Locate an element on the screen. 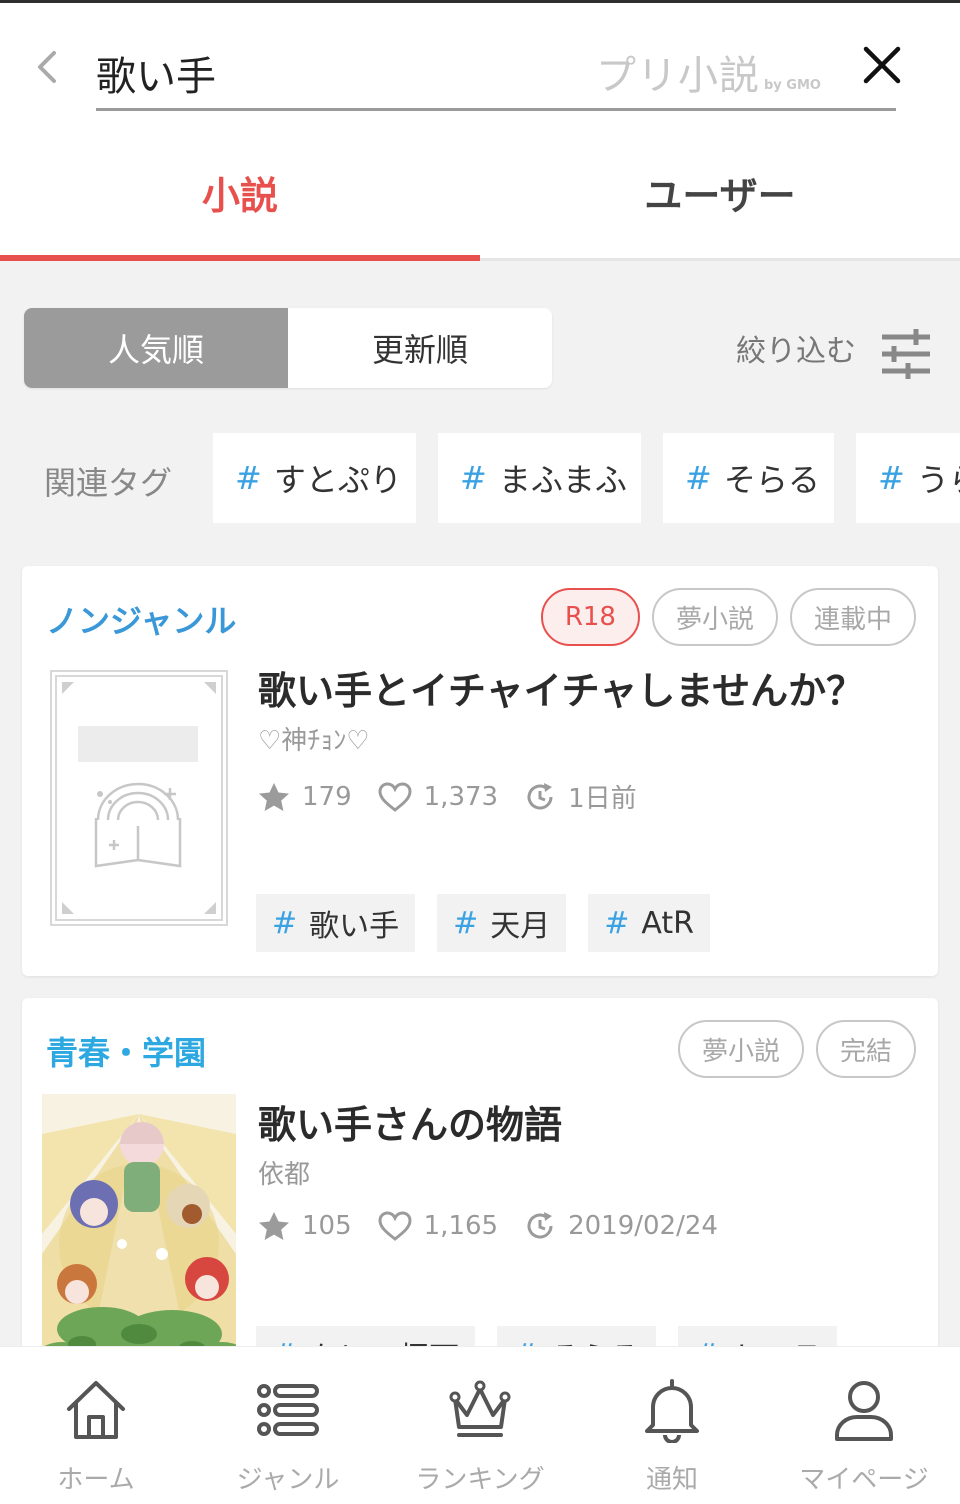 The width and height of the screenshot is (960, 1504). novel-tag: # 歌い手 is located at coordinates (336, 923).